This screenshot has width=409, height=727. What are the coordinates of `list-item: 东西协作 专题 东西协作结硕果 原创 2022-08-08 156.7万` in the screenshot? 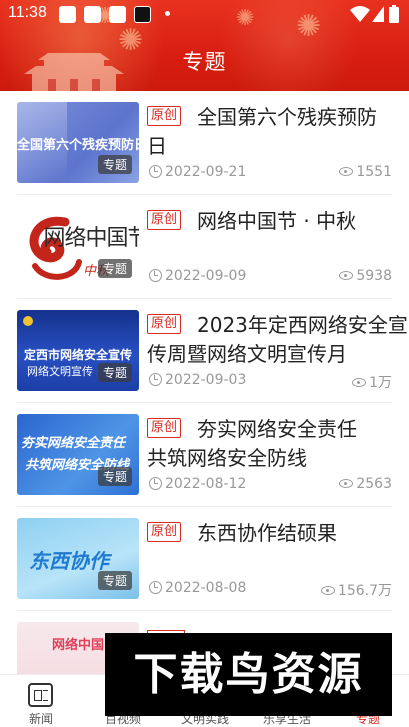 It's located at (204, 559).